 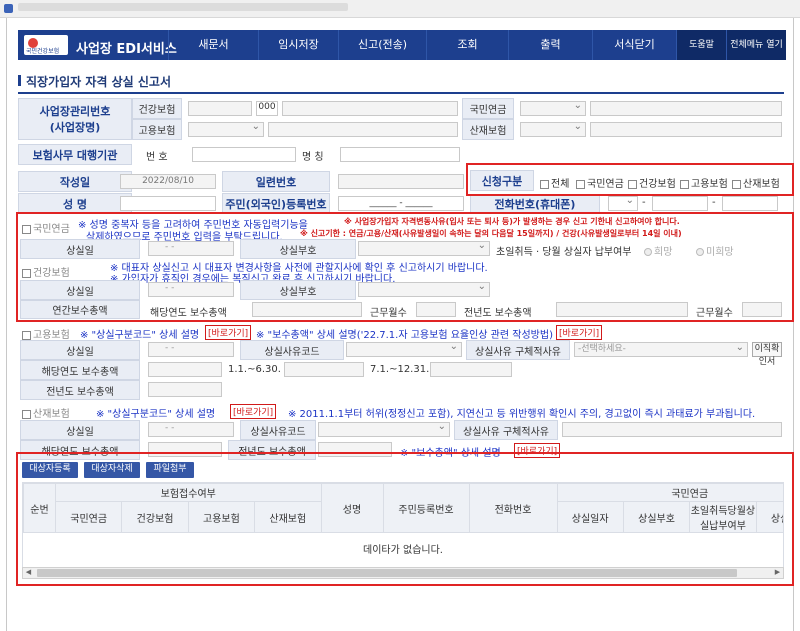 What do you see at coordinates (400, 9) in the screenshot?
I see `window-titlebar` at bounding box center [400, 9].